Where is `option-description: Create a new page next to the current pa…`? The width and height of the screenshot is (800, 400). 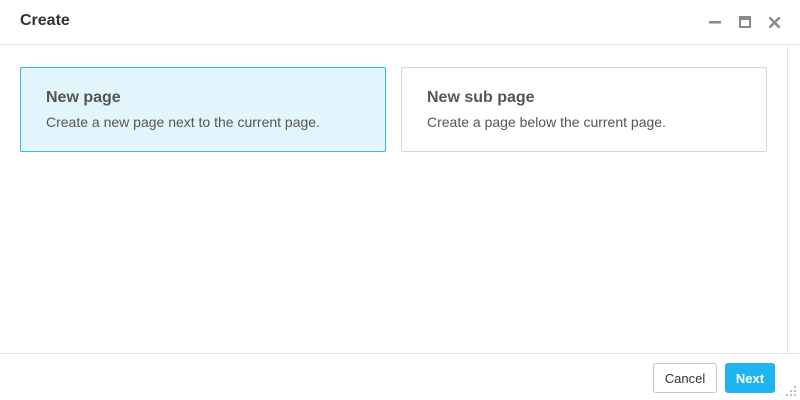 option-description: Create a new page next to the current pa… is located at coordinates (183, 122).